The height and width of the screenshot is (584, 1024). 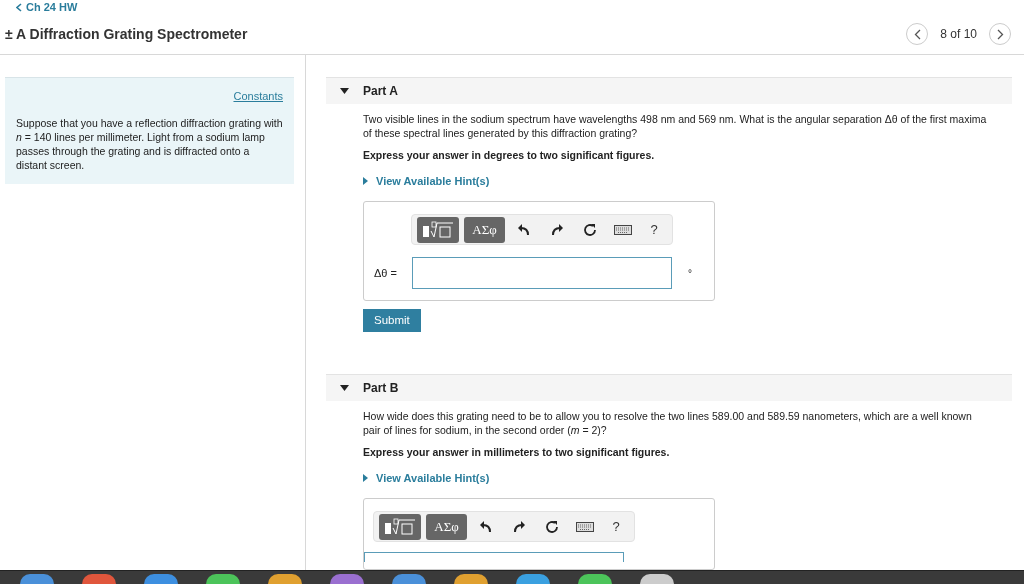 What do you see at coordinates (669, 90) in the screenshot?
I see `part-header: Part A` at bounding box center [669, 90].